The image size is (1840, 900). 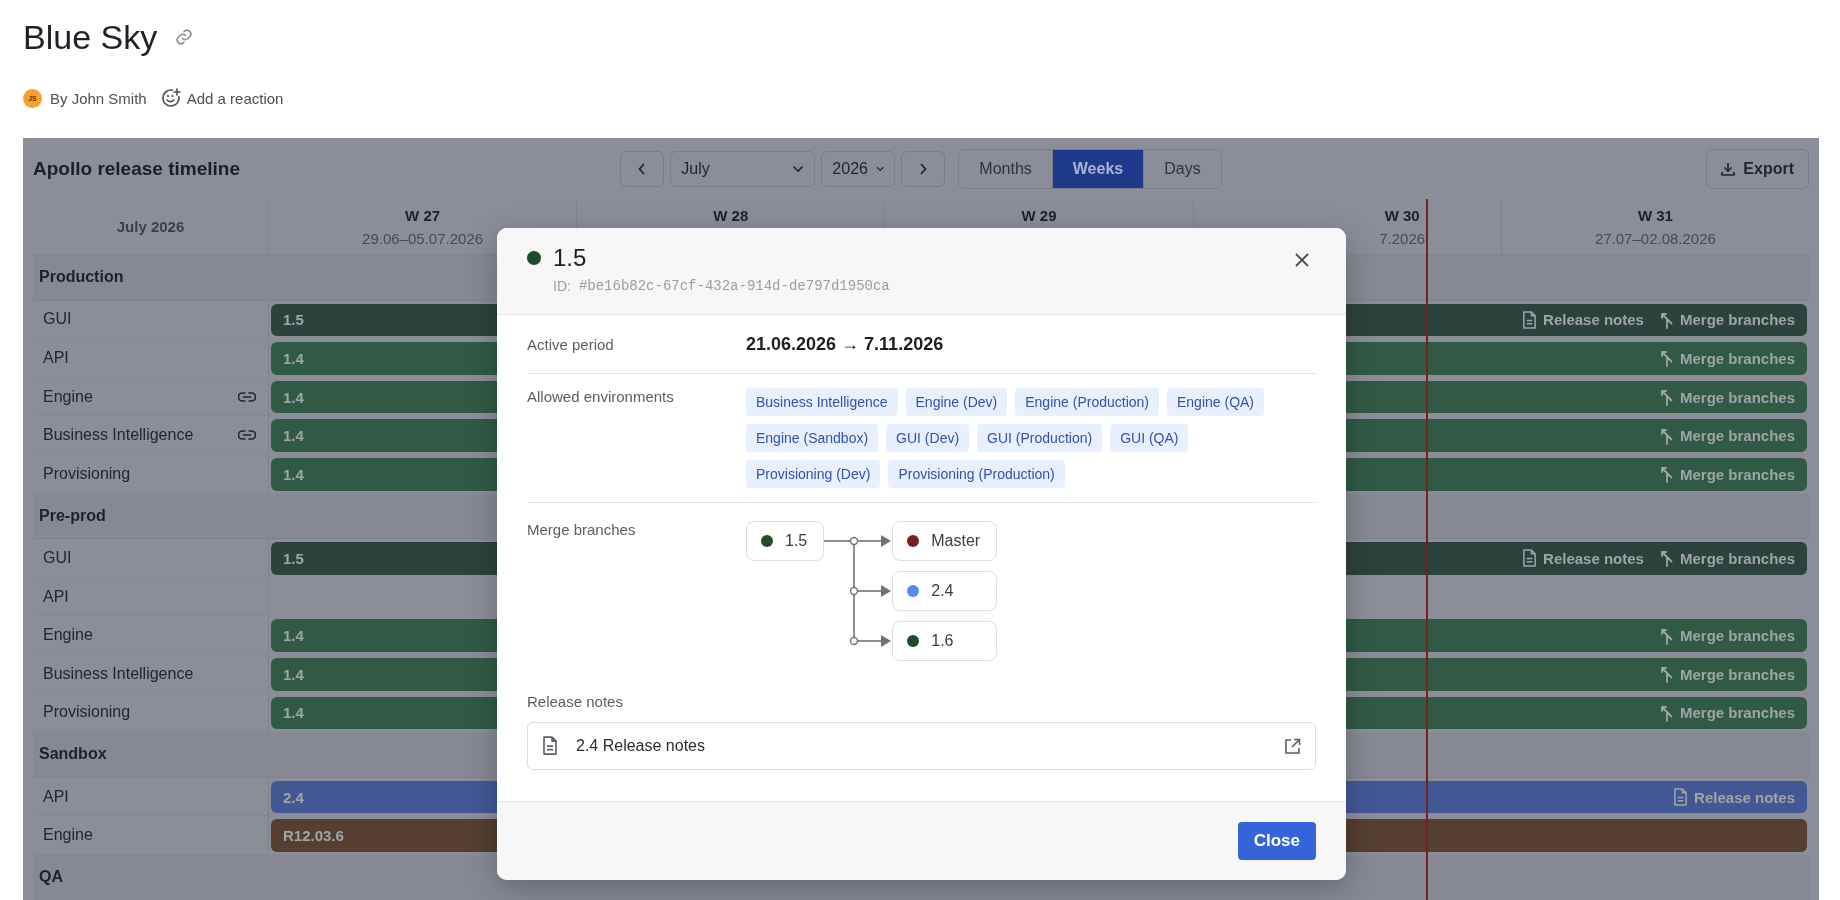 I want to click on week-dates: 27.07–02.08.2026, so click(x=1655, y=238).